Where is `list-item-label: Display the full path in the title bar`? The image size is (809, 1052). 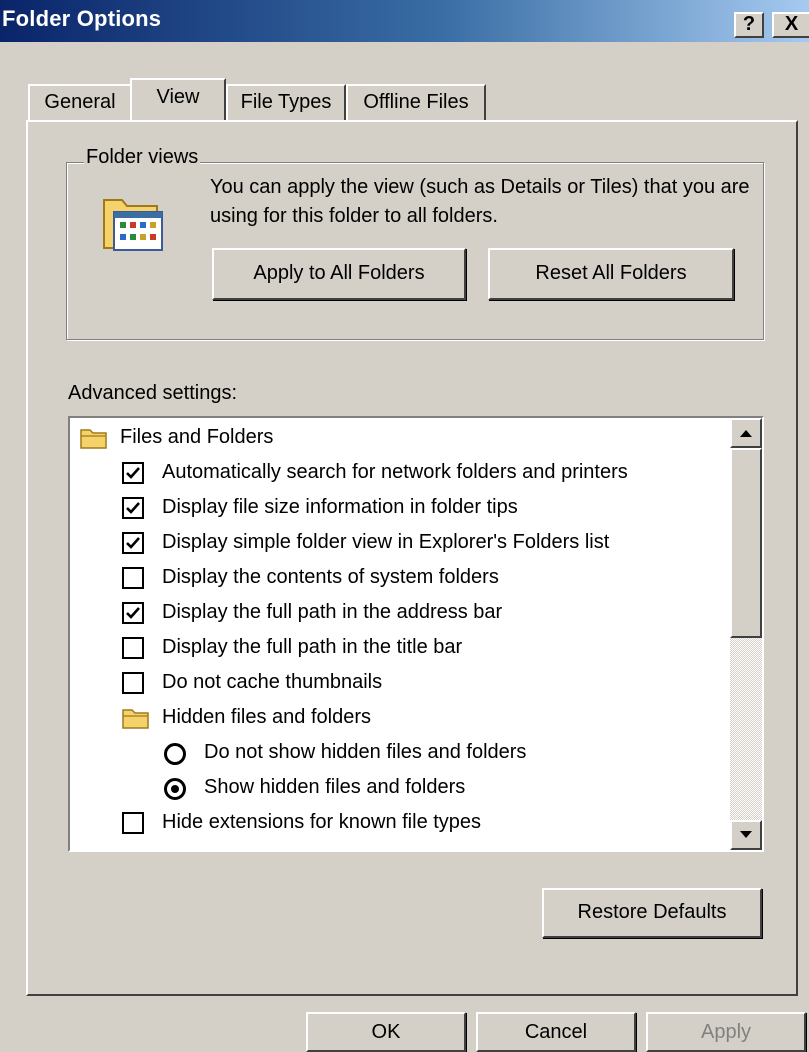 list-item-label: Display the full path in the title bar is located at coordinates (312, 647).